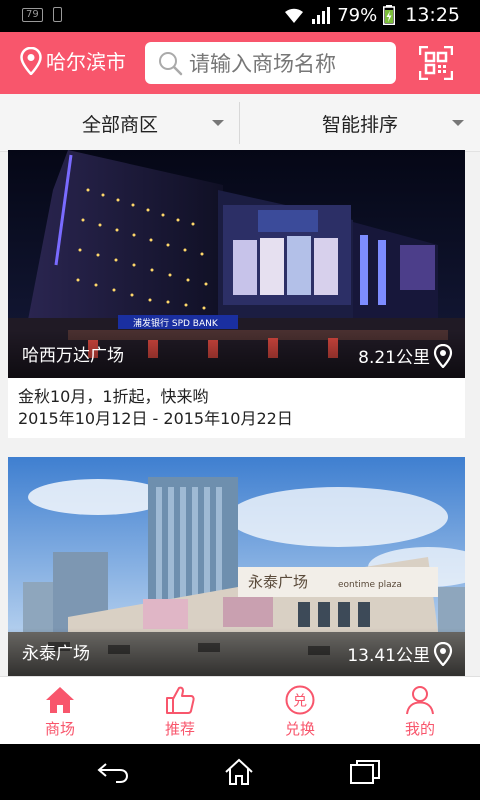 The image size is (480, 800). I want to click on tab-label: 兑换, so click(299, 729).